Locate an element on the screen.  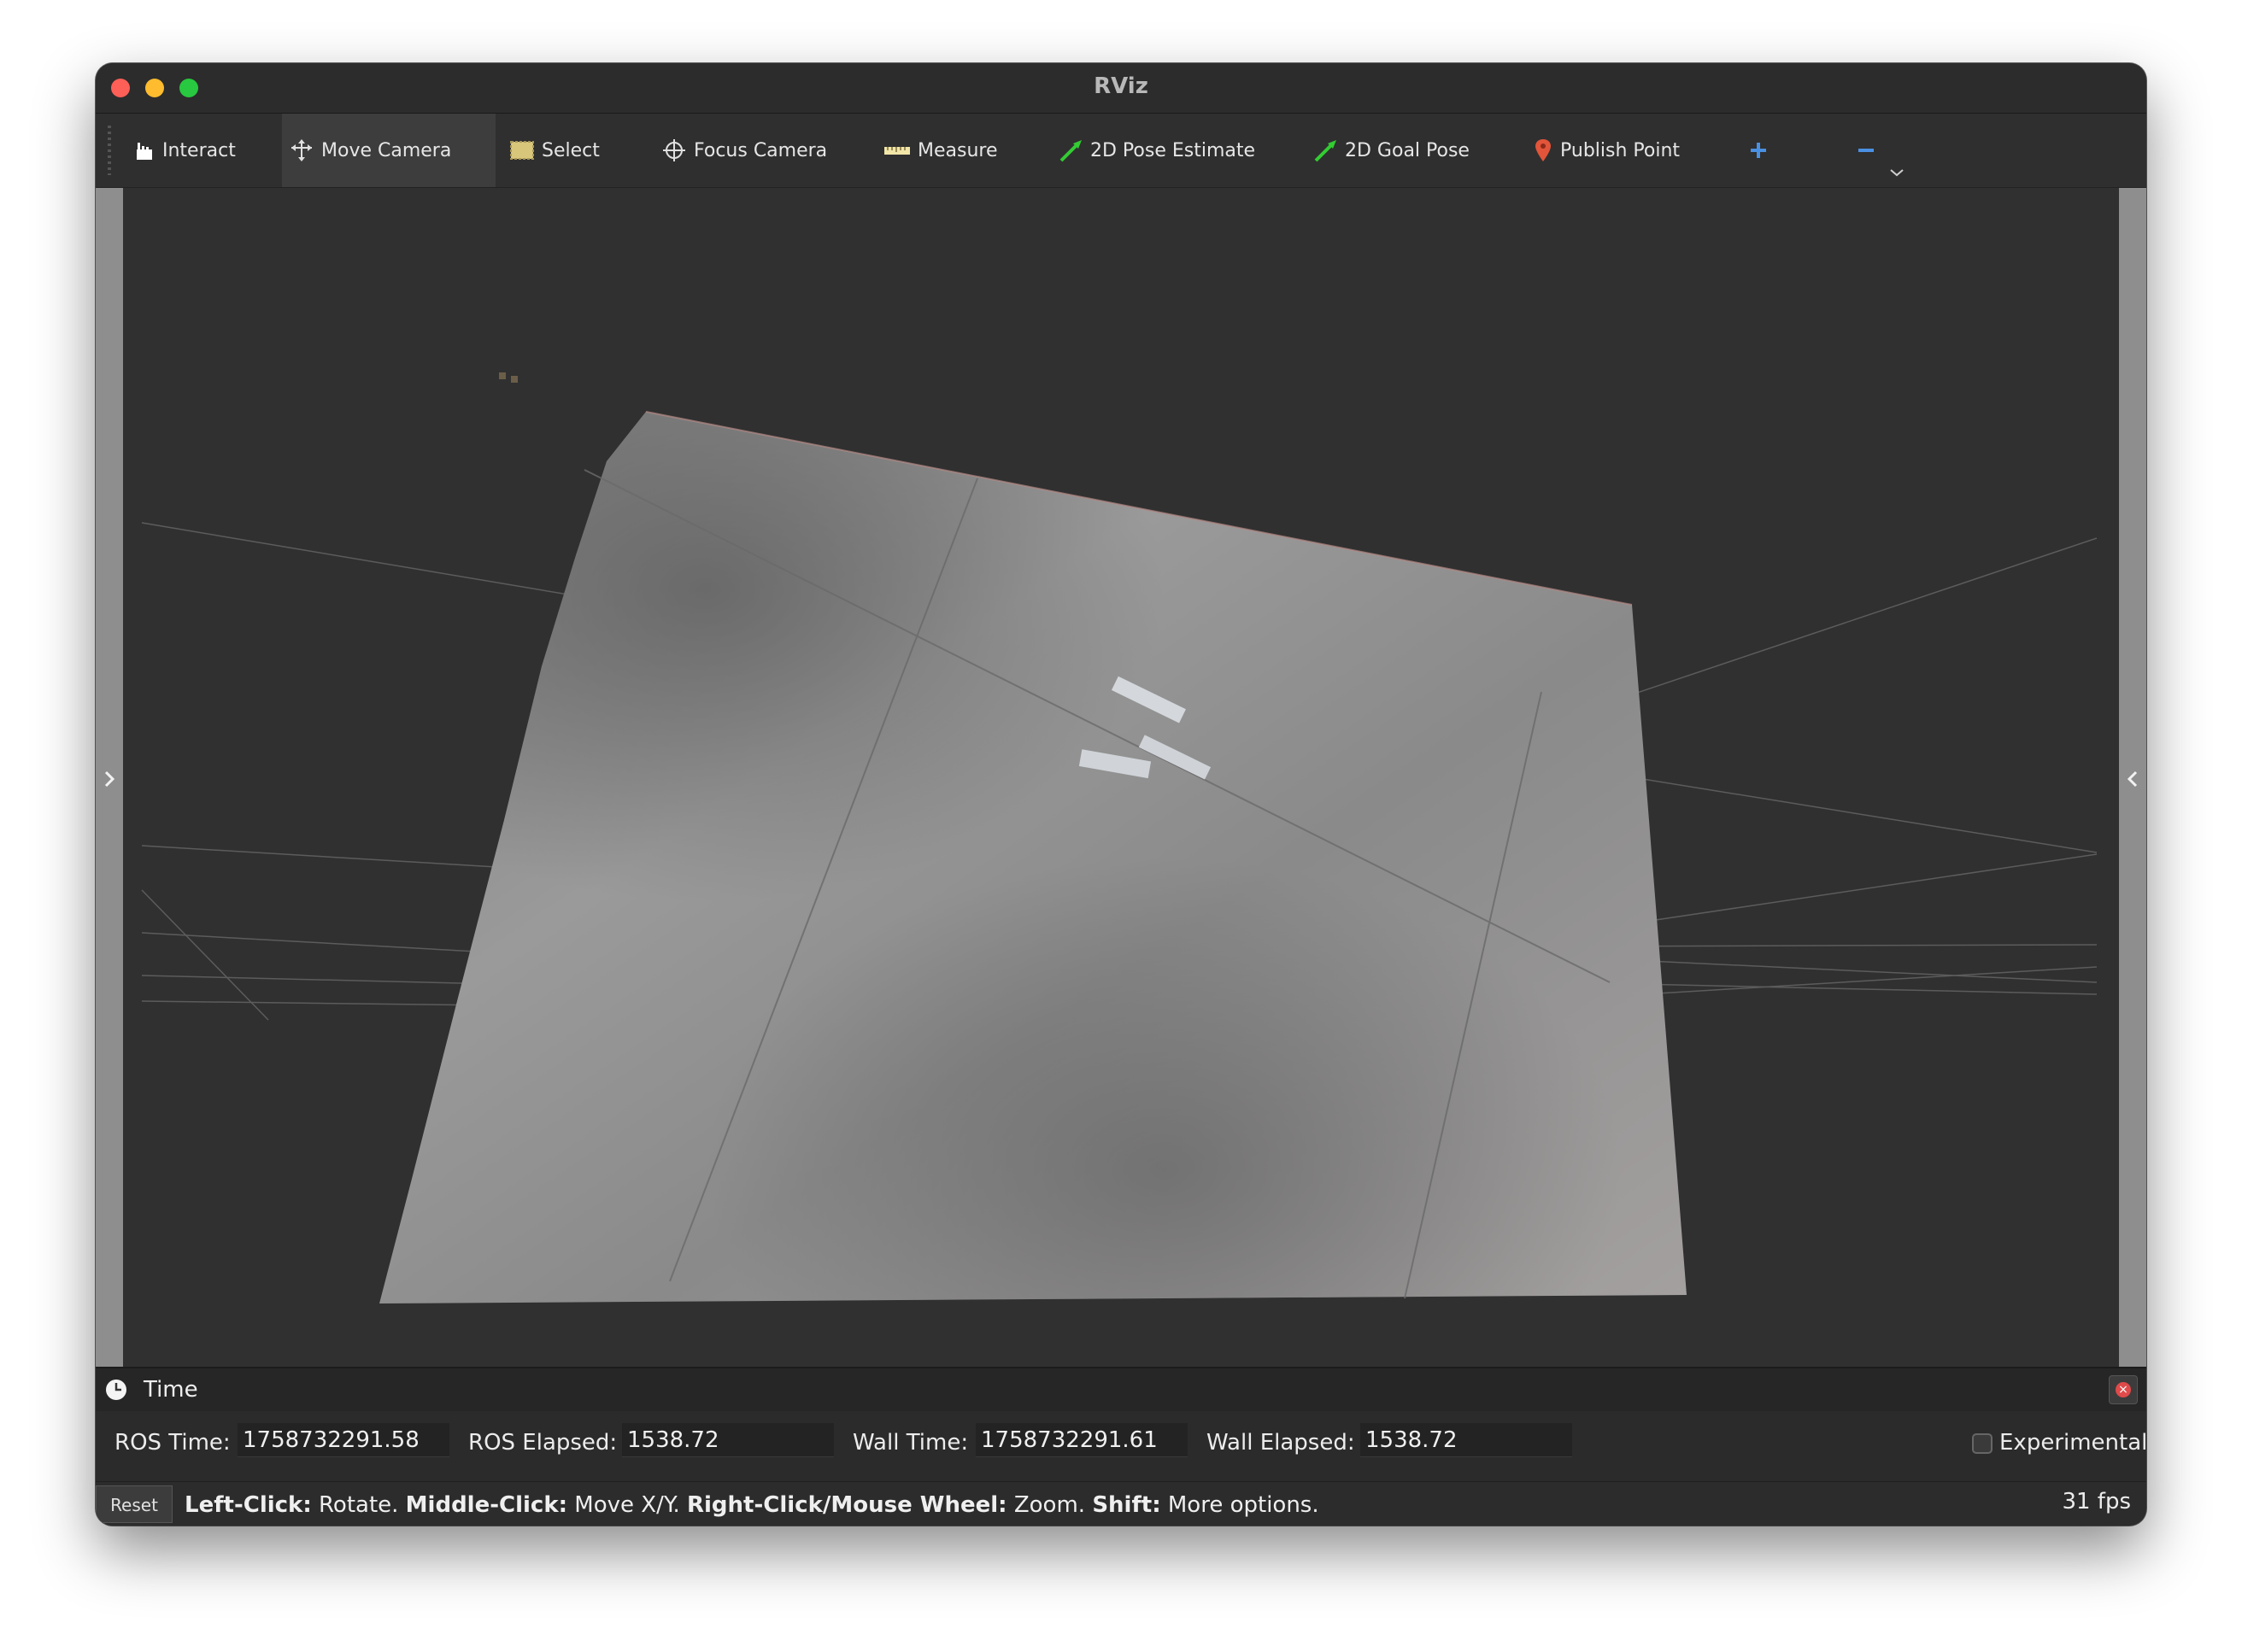
hint-key: Shift: is located at coordinates (1126, 1505).